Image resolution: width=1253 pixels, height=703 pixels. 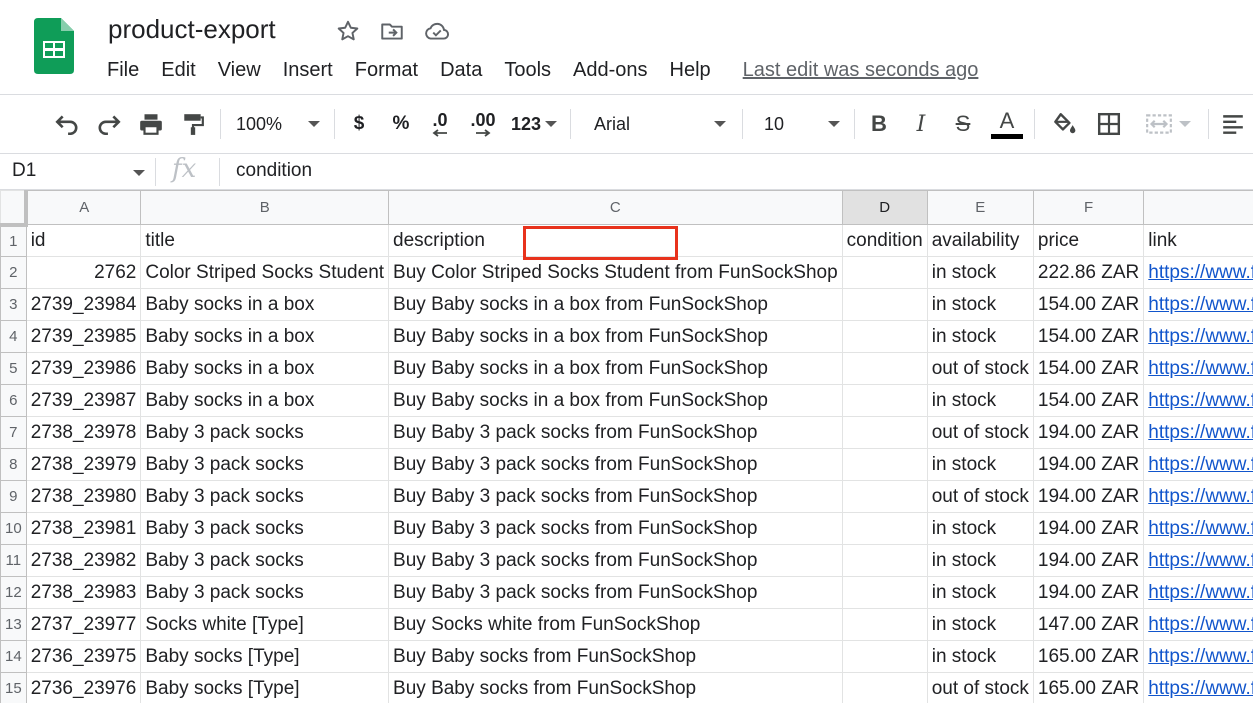 What do you see at coordinates (359, 124) in the screenshot?
I see `currency-format-button: $` at bounding box center [359, 124].